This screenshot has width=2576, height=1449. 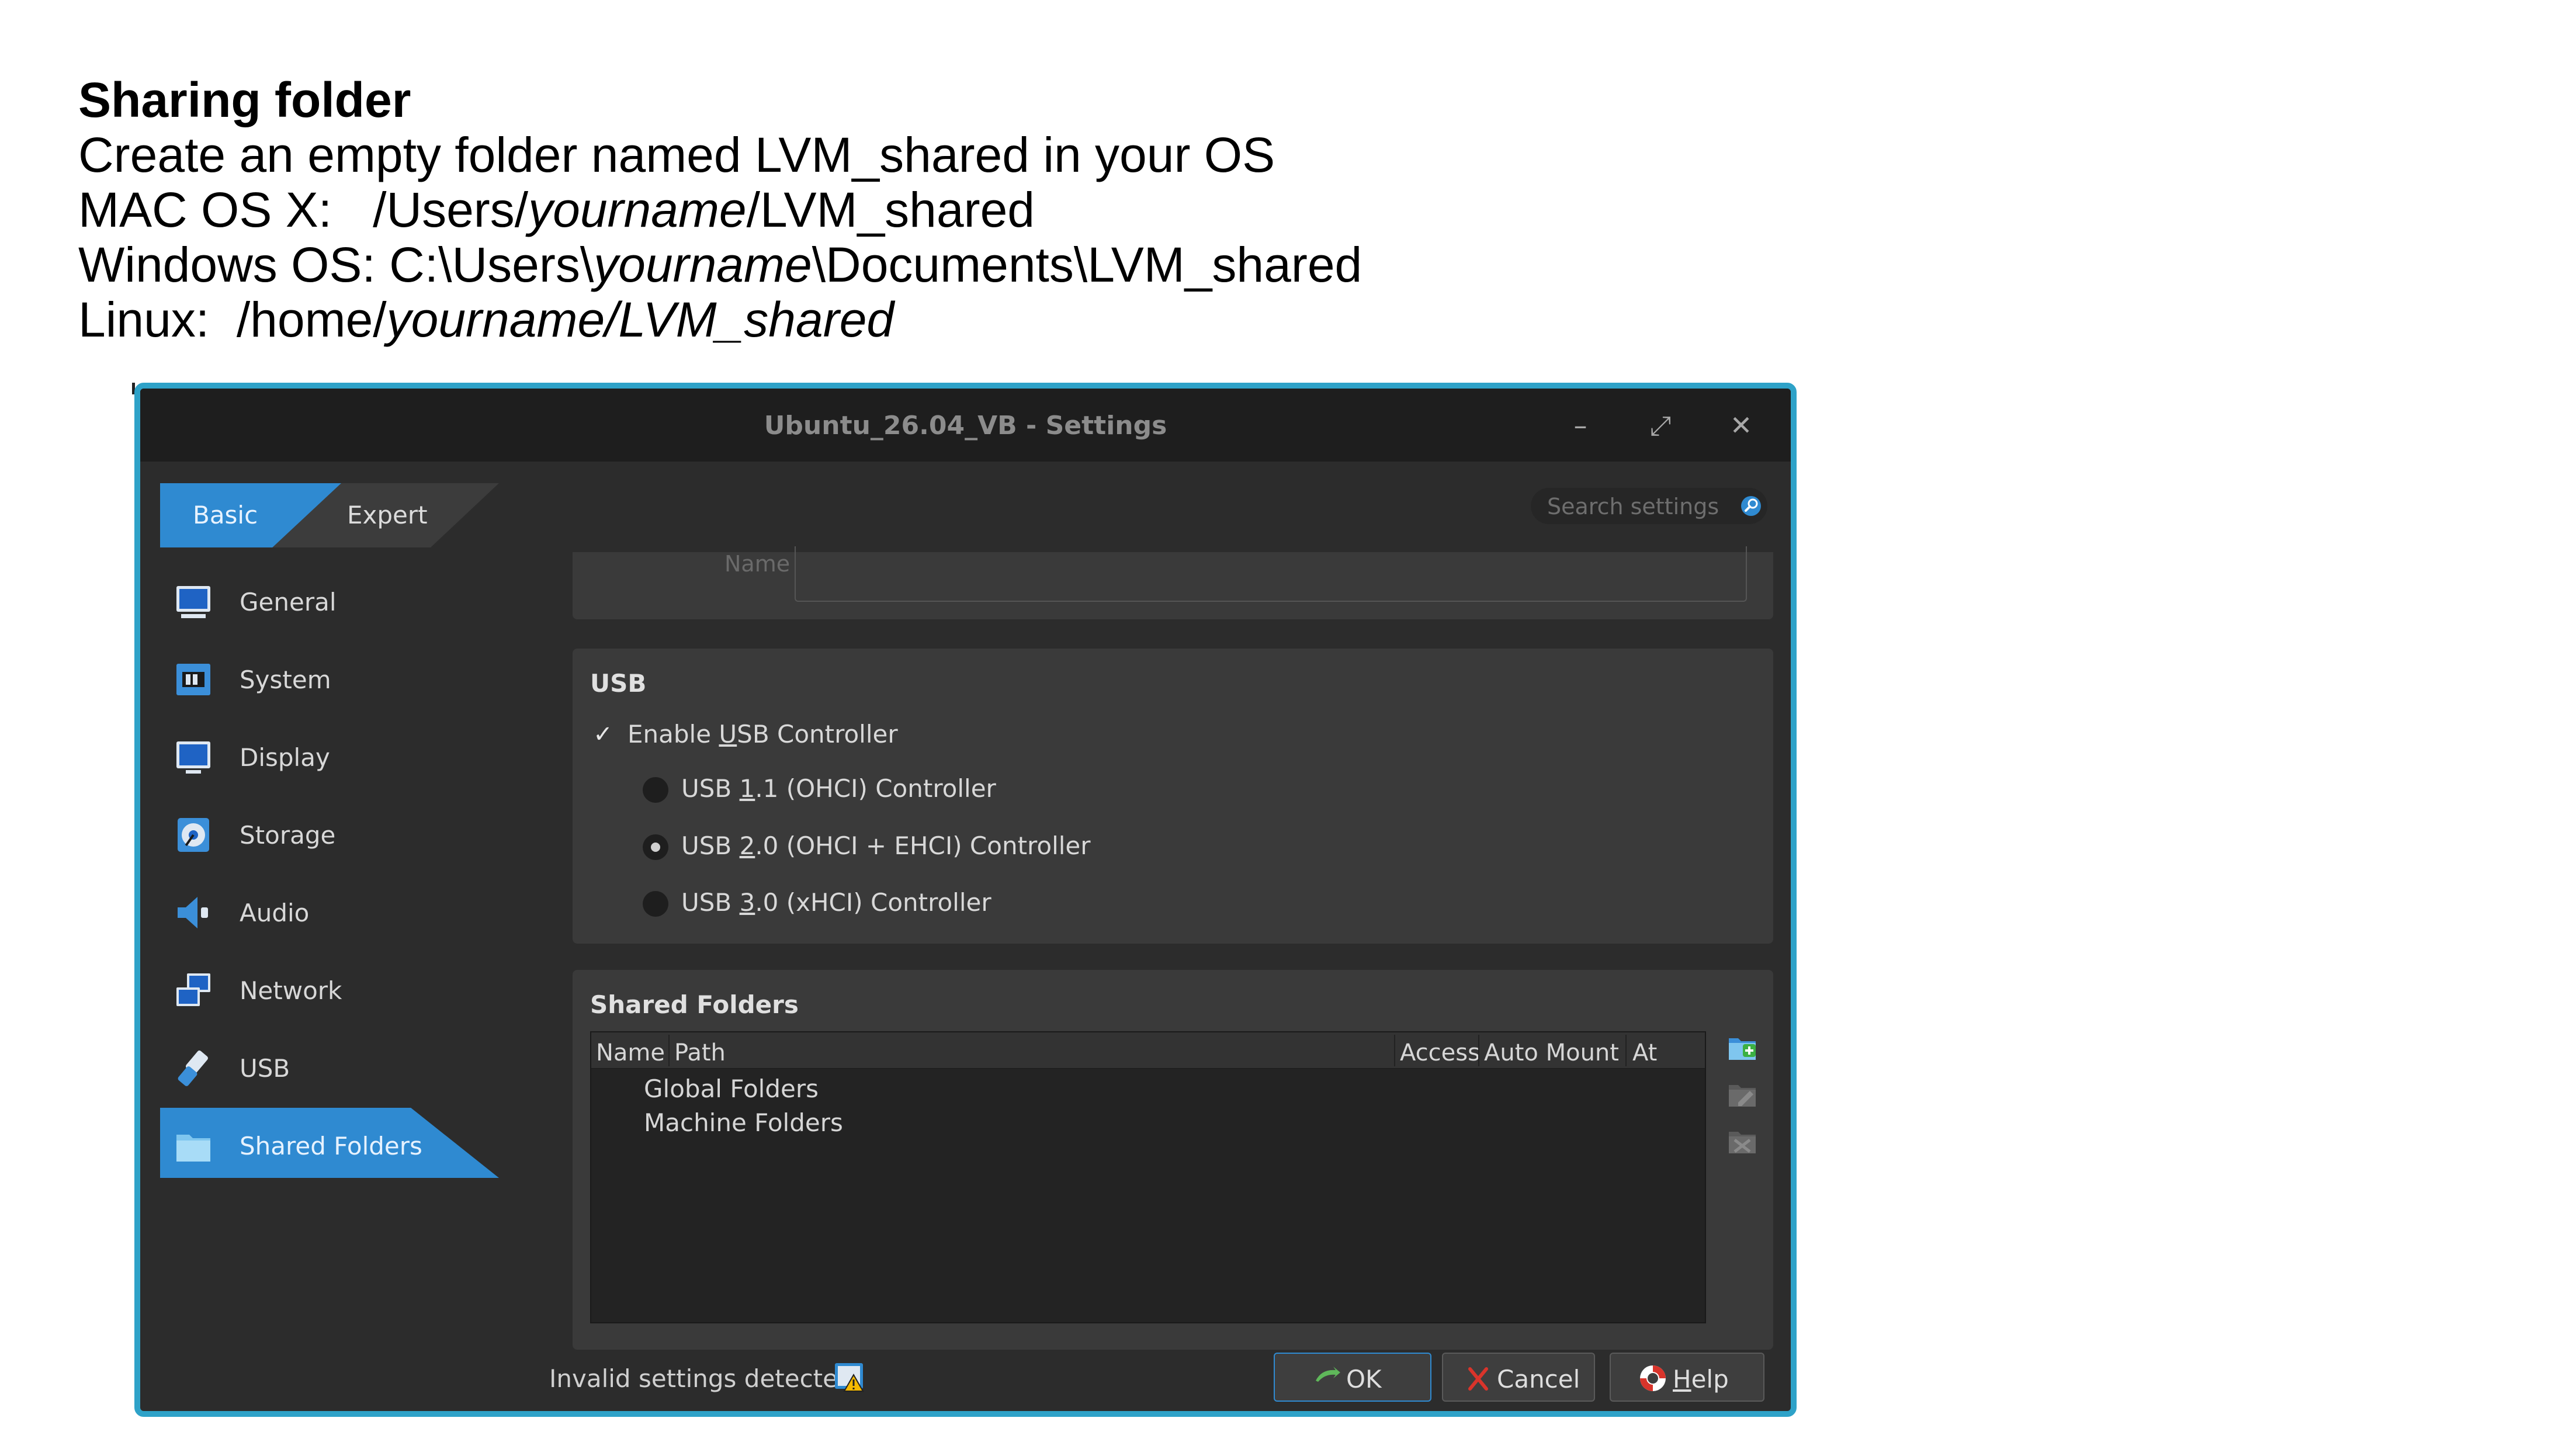 What do you see at coordinates (743, 1122) in the screenshot?
I see `tree-row-machine-folders: Machine Folders` at bounding box center [743, 1122].